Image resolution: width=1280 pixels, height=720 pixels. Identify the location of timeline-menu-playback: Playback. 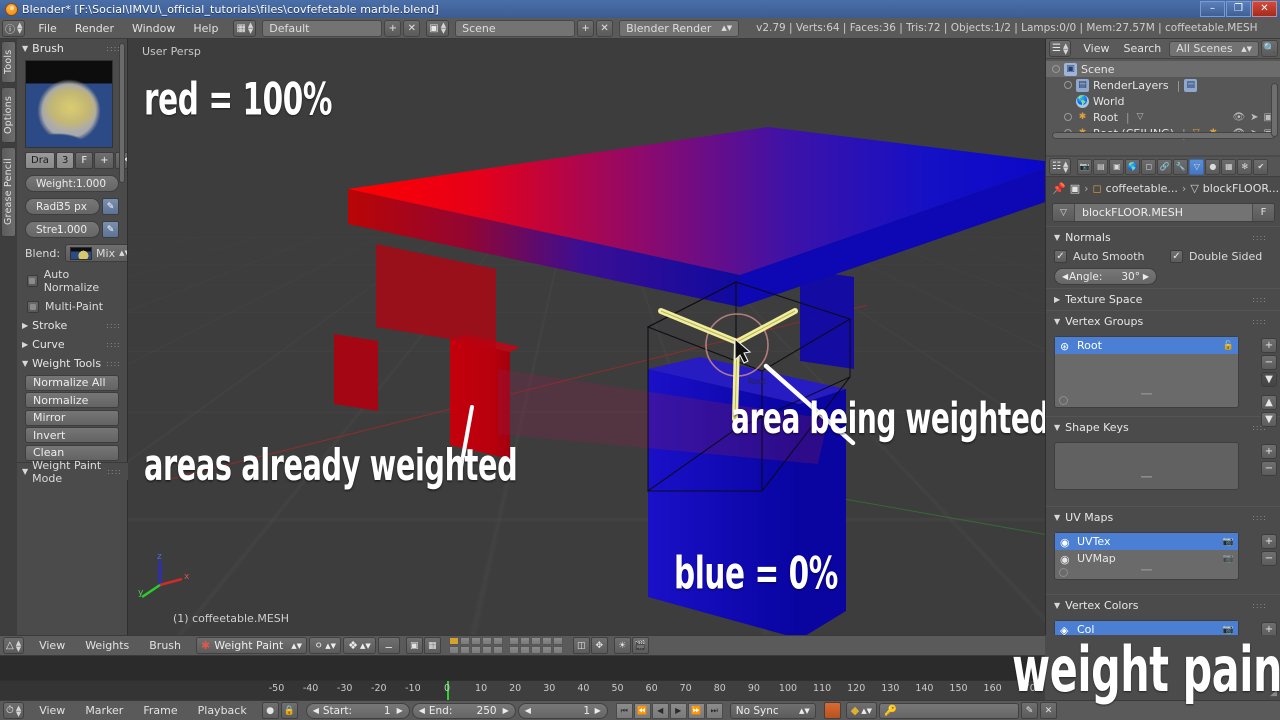
(222, 710).